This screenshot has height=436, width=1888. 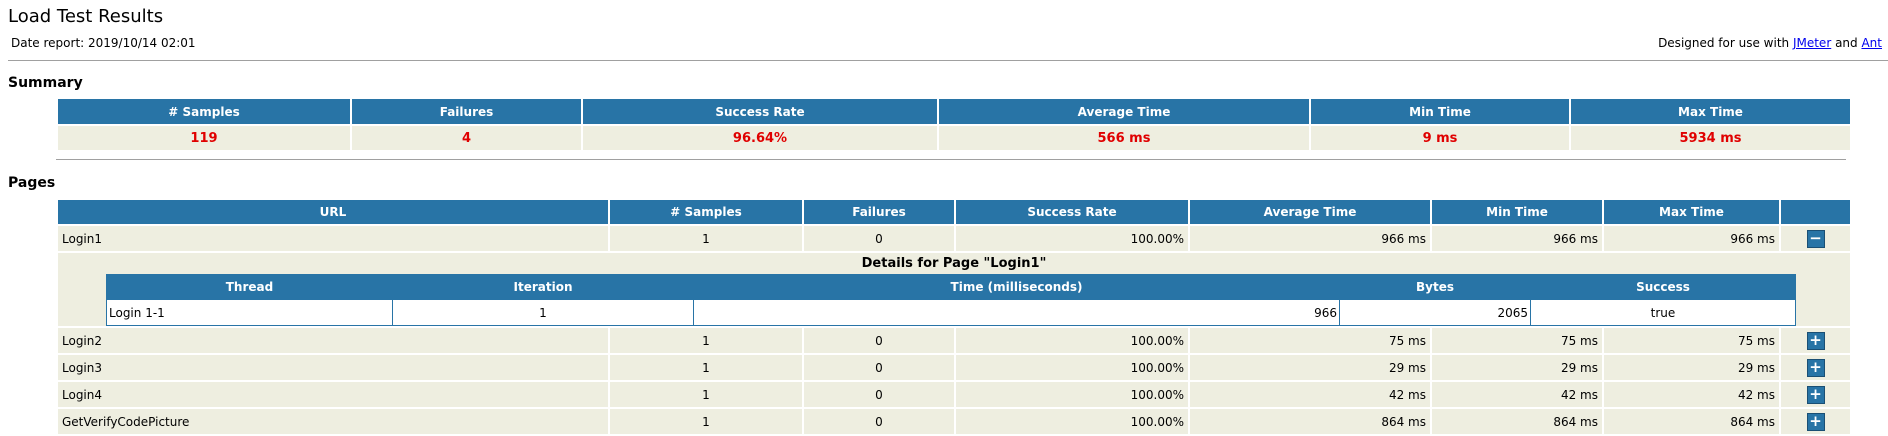 I want to click on page-average-time: 966 ms, so click(x=1310, y=238).